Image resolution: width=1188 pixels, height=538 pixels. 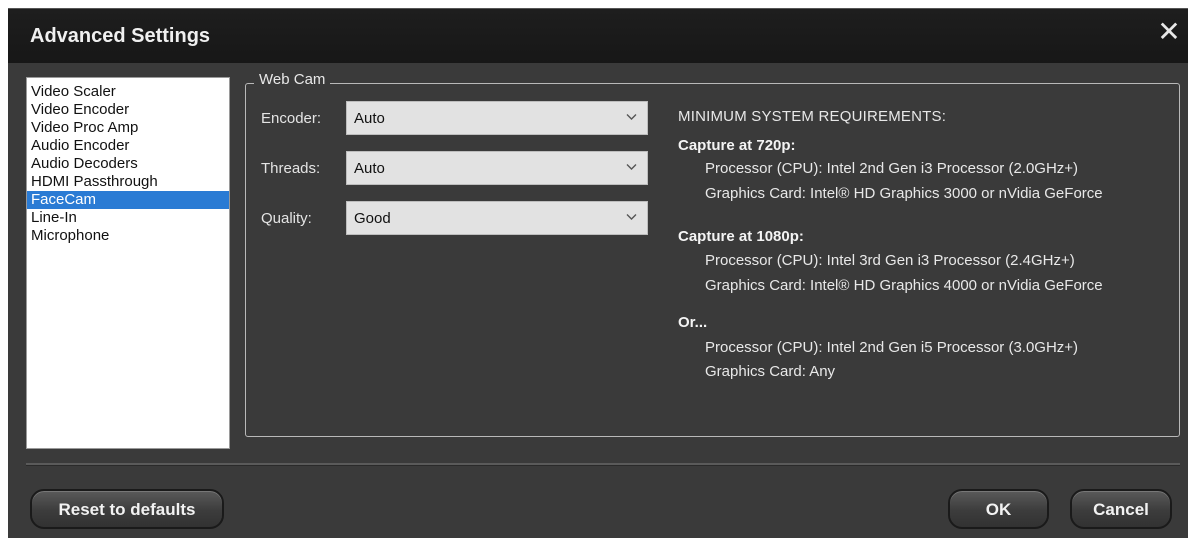 What do you see at coordinates (812, 116) in the screenshot?
I see `requirements-heading: MINIMUM SYSTEM REQUIREMENTS:` at bounding box center [812, 116].